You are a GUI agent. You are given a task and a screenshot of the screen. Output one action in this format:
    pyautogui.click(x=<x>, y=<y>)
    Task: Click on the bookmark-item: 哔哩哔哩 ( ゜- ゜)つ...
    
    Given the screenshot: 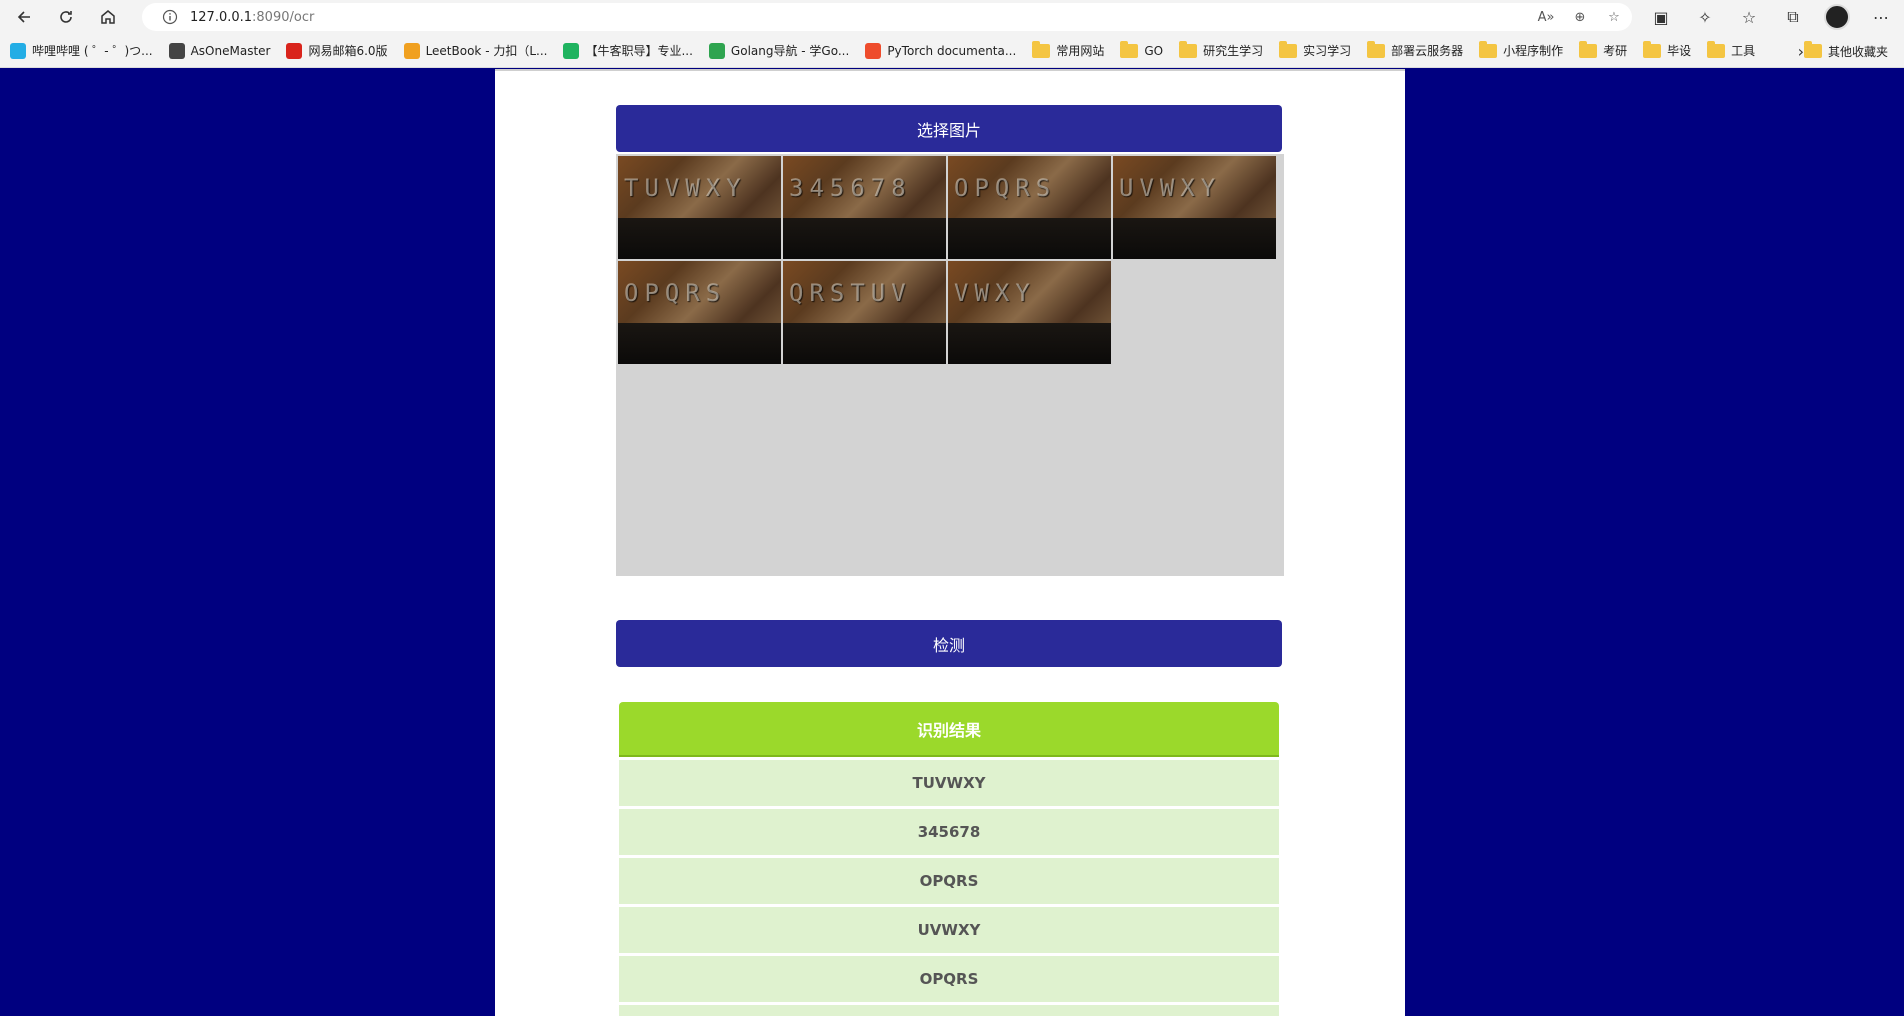 What is the action you would take?
    pyautogui.click(x=81, y=50)
    